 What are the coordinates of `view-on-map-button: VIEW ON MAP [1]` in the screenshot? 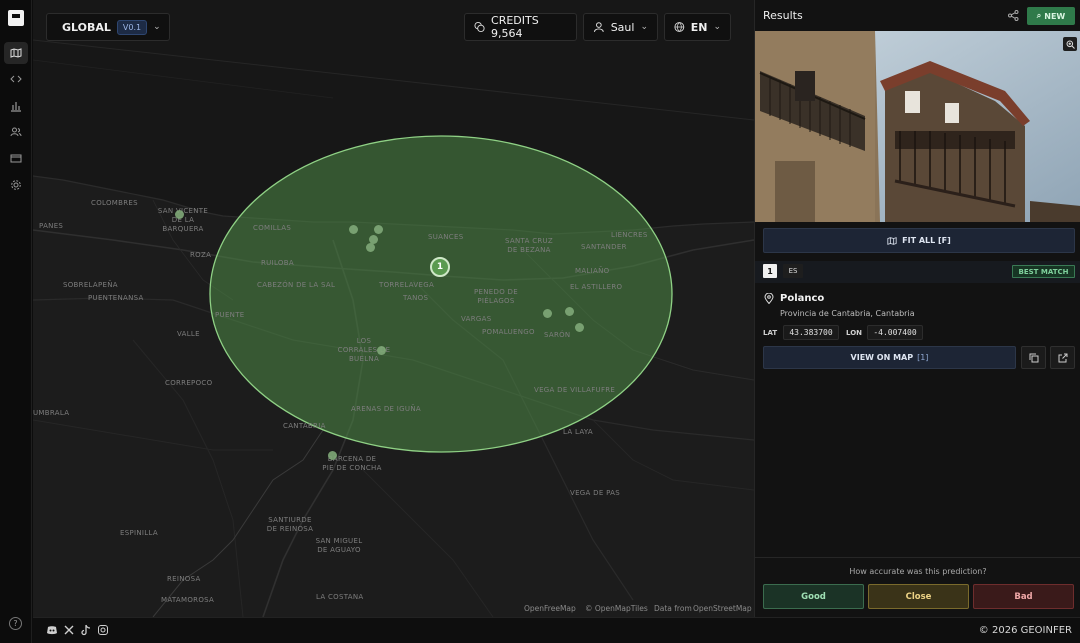 It's located at (889, 357).